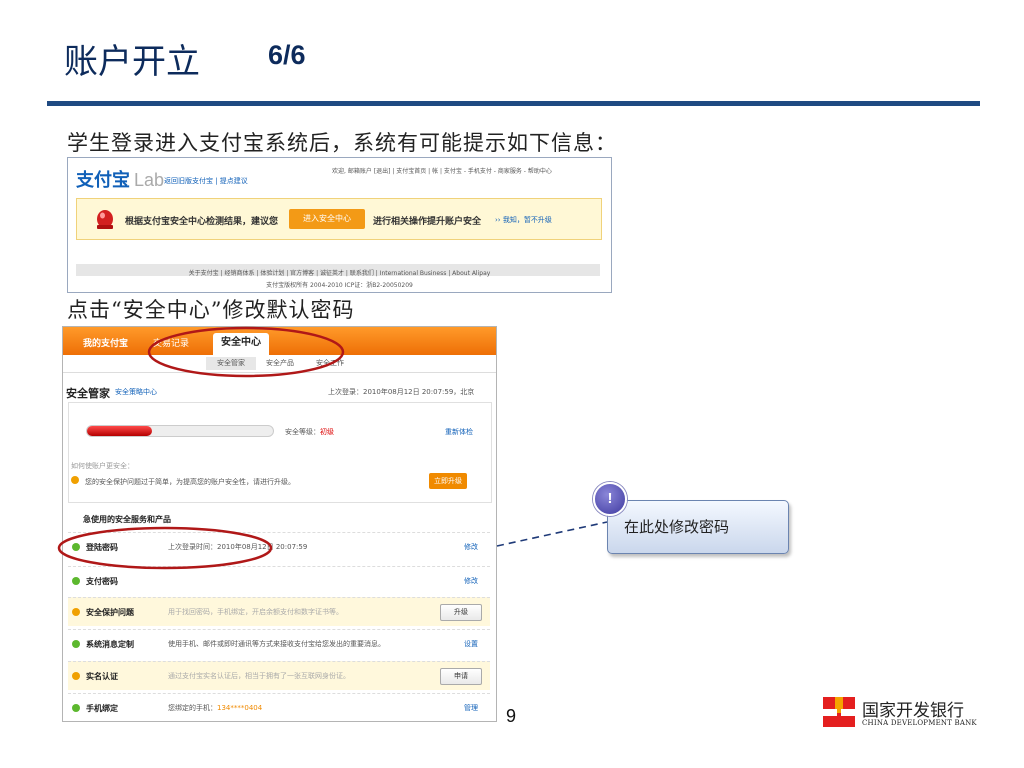 The image size is (1024, 768). I want to click on page-number: 9, so click(511, 716).